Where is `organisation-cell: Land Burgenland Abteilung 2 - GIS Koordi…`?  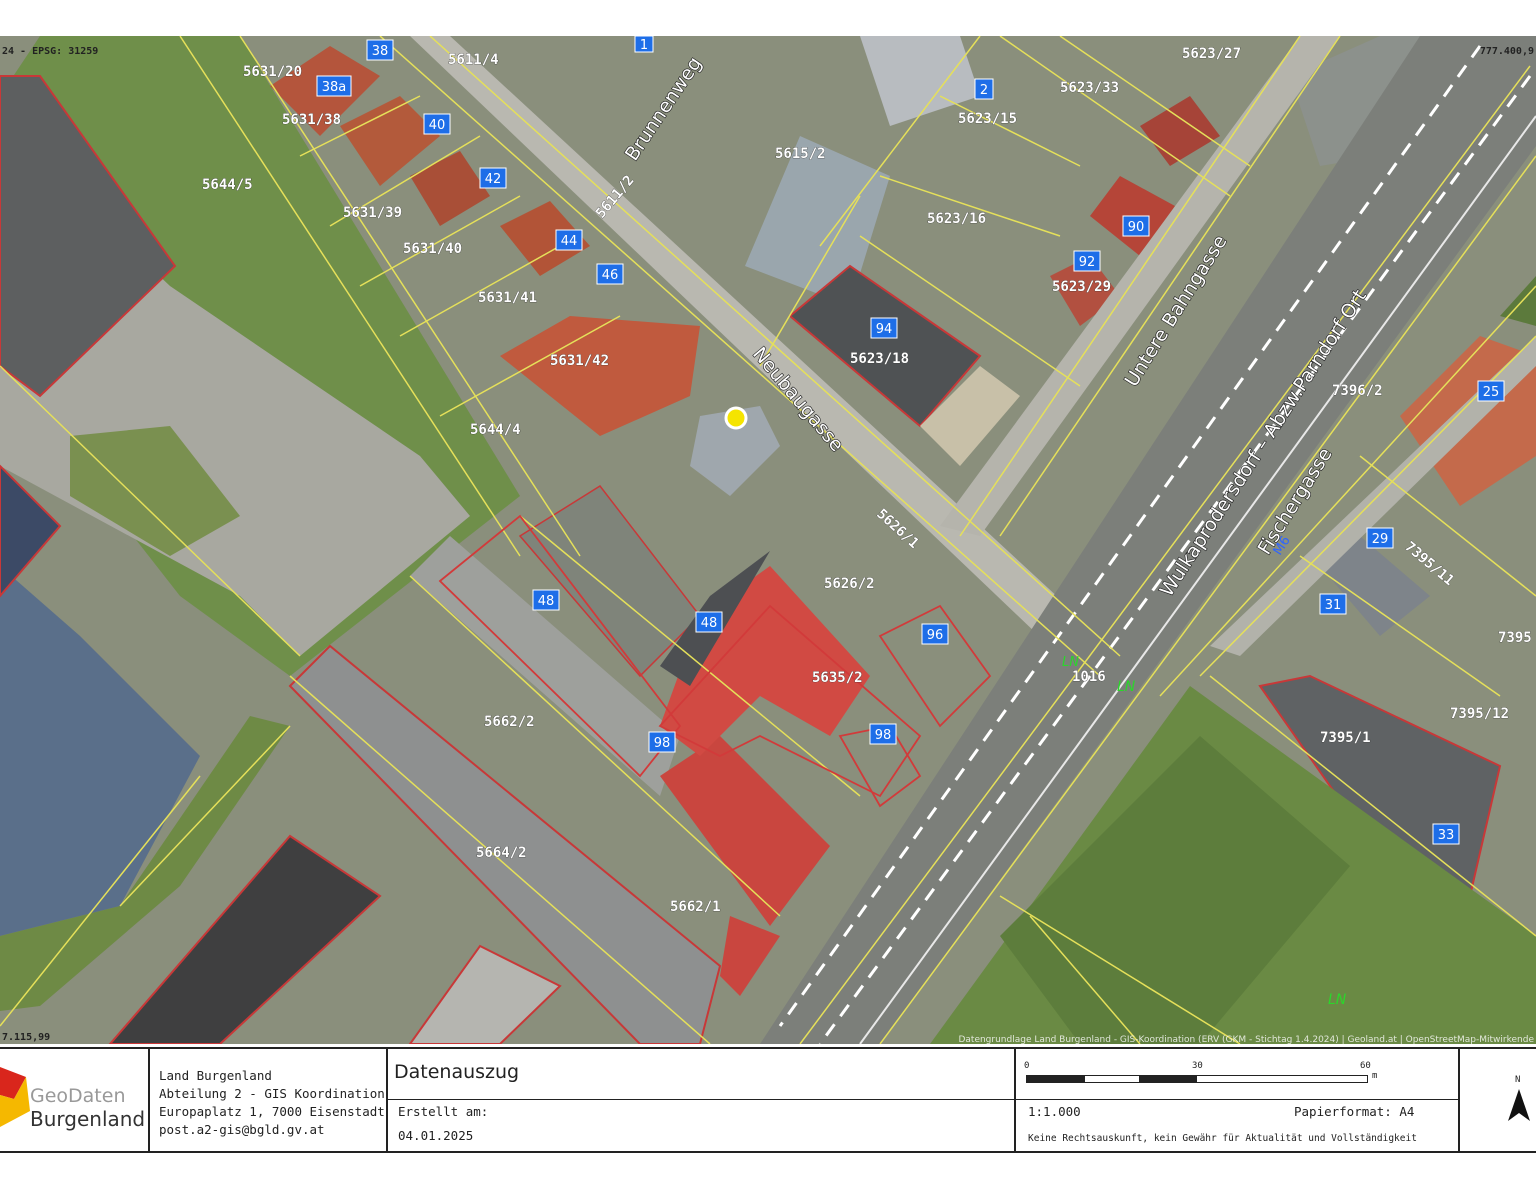
organisation-cell: Land Burgenland Abteilung 2 - GIS Koordi… is located at coordinates (269, 1100).